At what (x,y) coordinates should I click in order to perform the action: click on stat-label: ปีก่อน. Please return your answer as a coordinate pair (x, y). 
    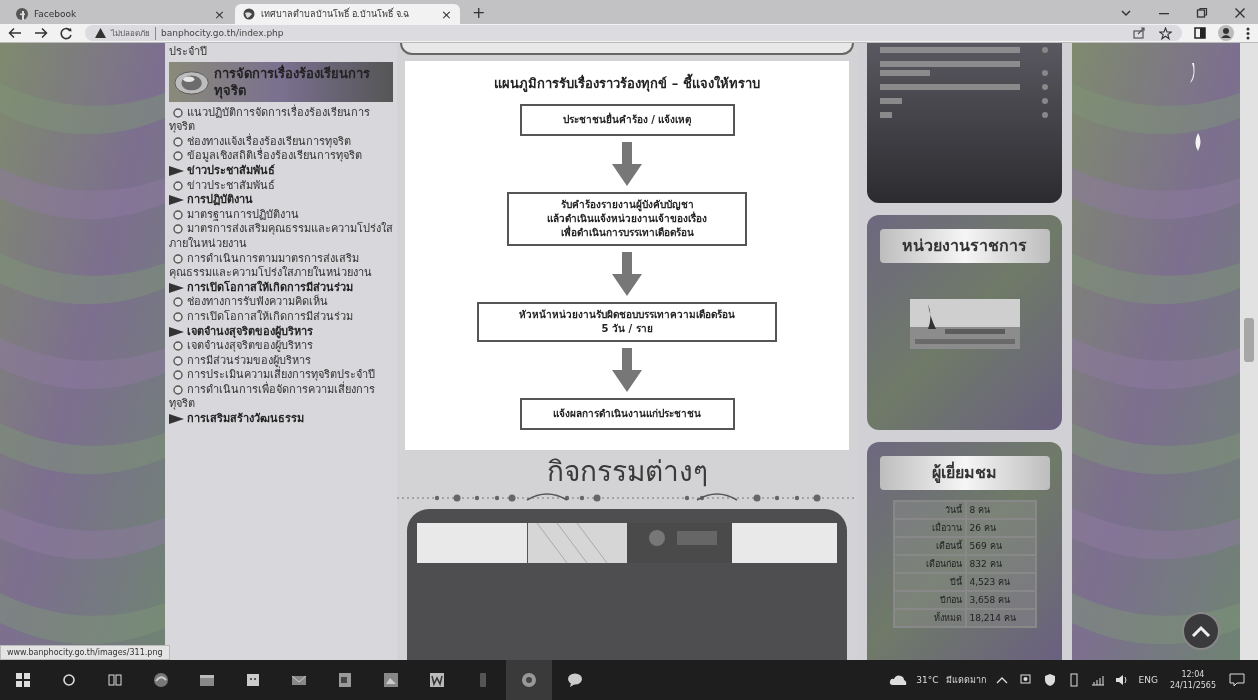
    Looking at the image, I should click on (929, 600).